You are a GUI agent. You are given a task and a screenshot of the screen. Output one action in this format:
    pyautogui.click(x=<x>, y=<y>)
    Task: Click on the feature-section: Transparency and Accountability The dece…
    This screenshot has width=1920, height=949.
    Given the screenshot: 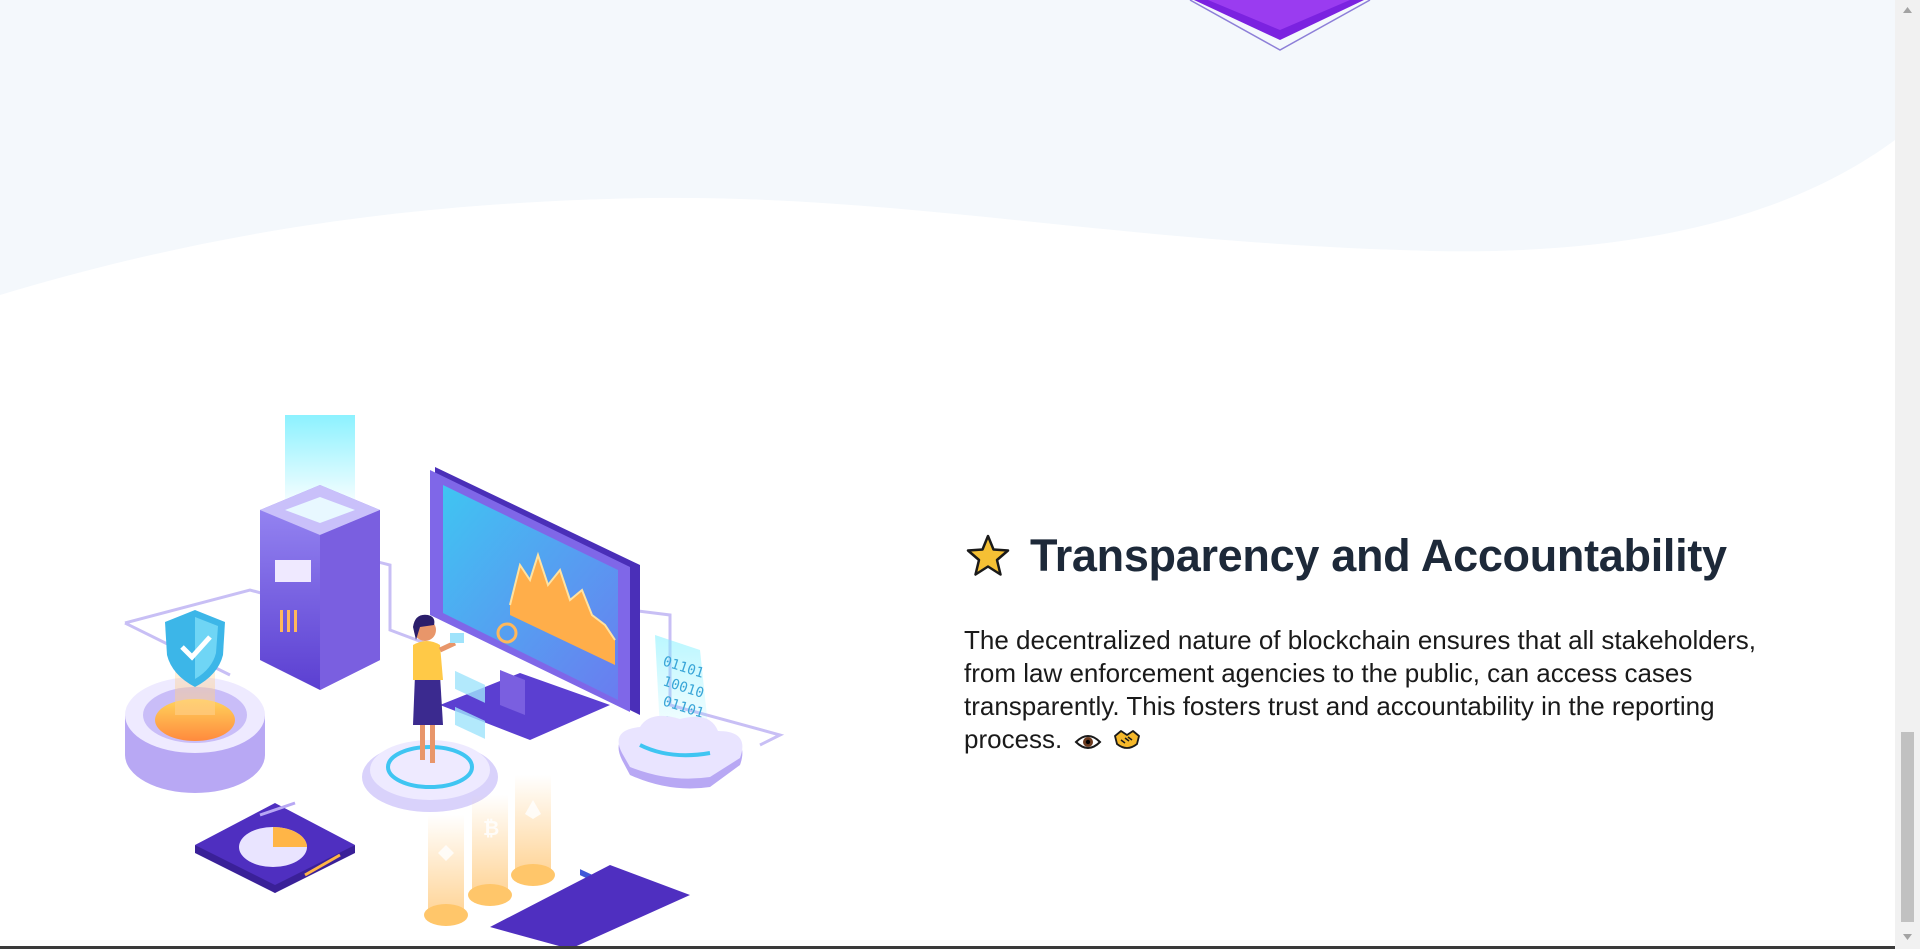 What is the action you would take?
    pyautogui.click(x=1379, y=643)
    